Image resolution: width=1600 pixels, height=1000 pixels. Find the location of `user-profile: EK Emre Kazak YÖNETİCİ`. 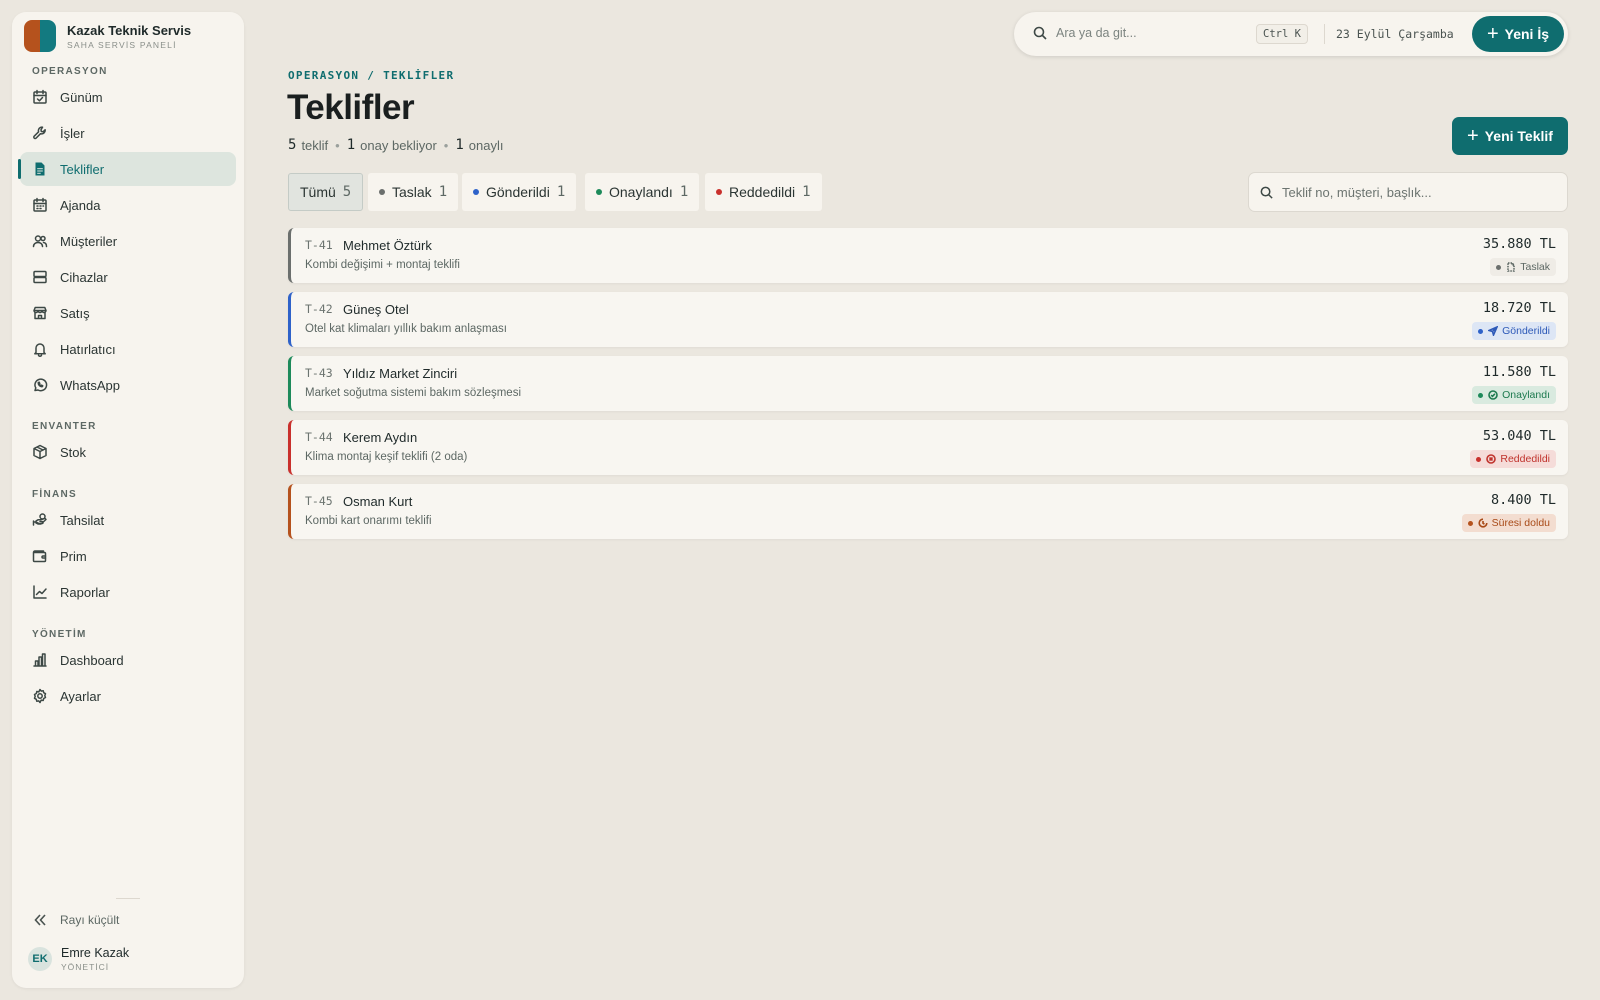

user-profile: EK Emre Kazak YÖNETİCİ is located at coordinates (78, 959).